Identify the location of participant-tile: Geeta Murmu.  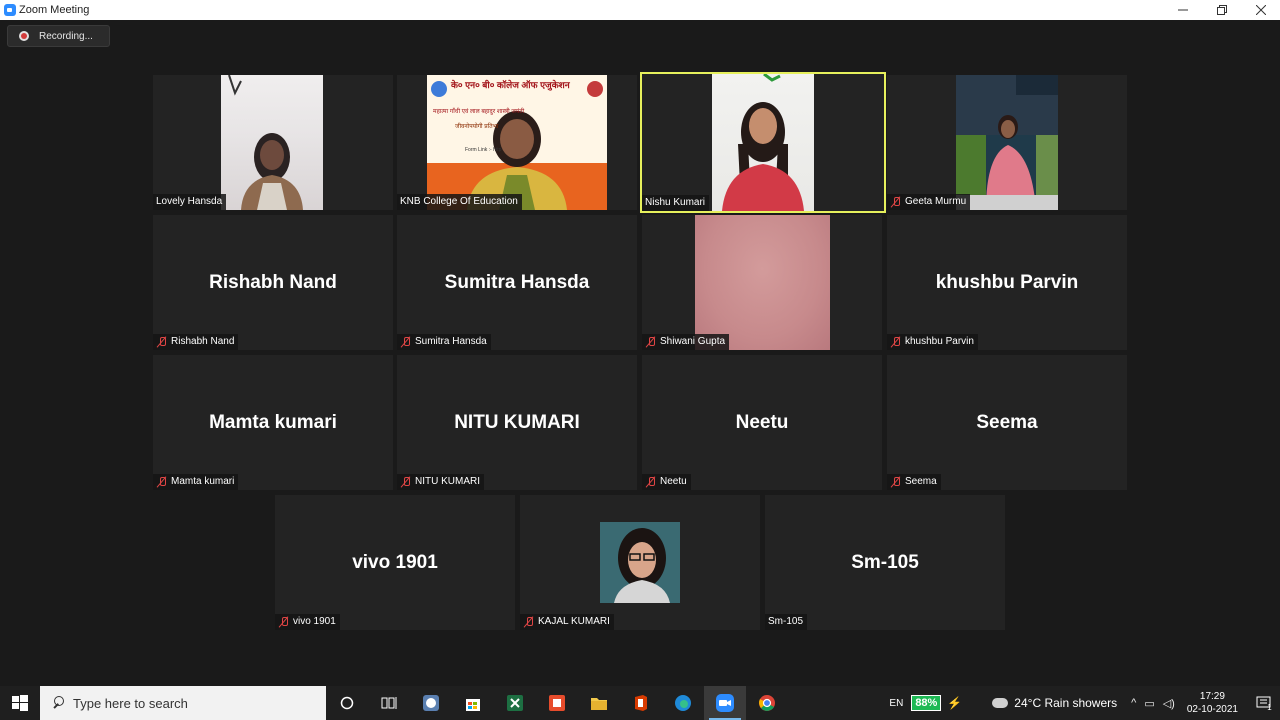
(1007, 142).